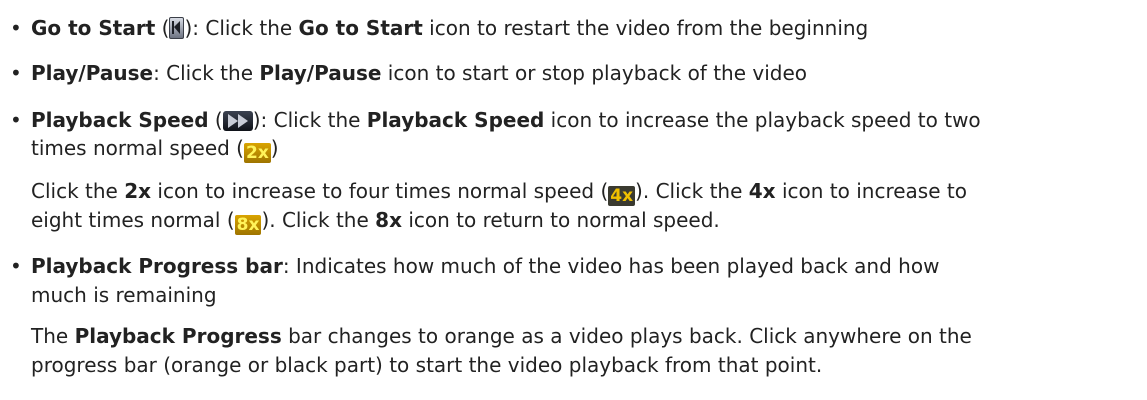 This screenshot has height=400, width=1147. What do you see at coordinates (360, 28) in the screenshot?
I see `go-to-start-term-repeat: Go to Start` at bounding box center [360, 28].